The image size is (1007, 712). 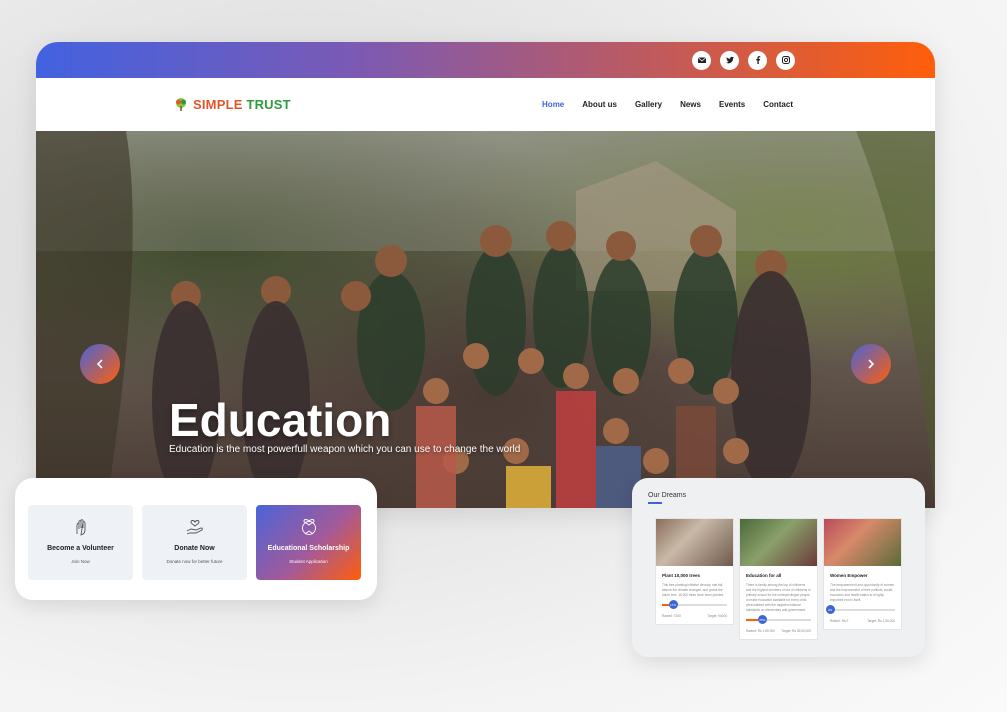 I want to click on progress-bar: 25%, so click(x=778, y=619).